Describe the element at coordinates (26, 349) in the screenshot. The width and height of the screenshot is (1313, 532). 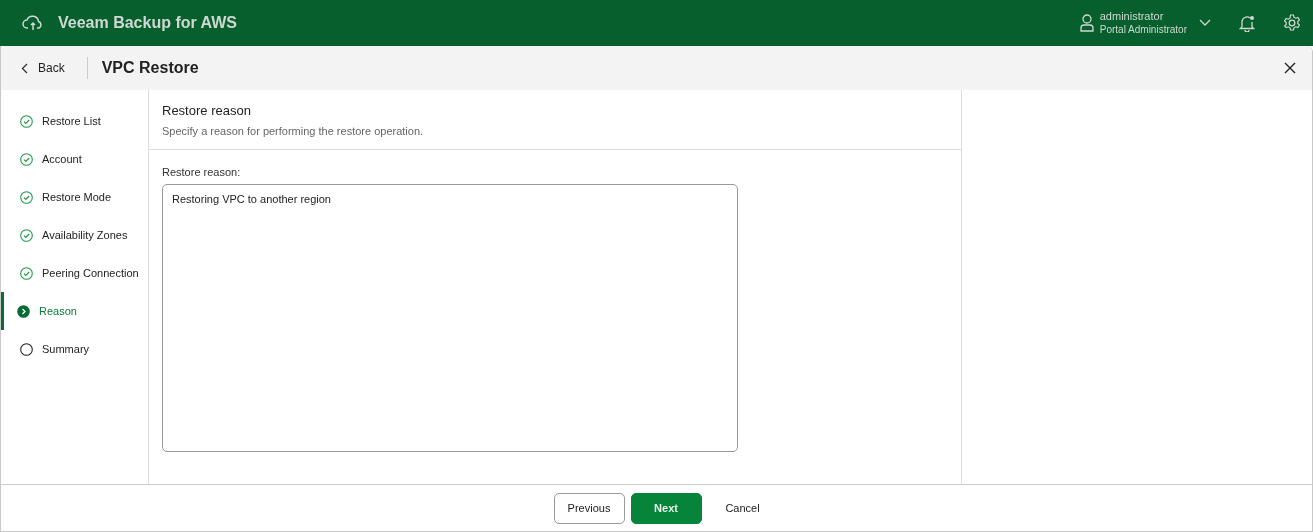
I see `empty-circle-icon` at that location.